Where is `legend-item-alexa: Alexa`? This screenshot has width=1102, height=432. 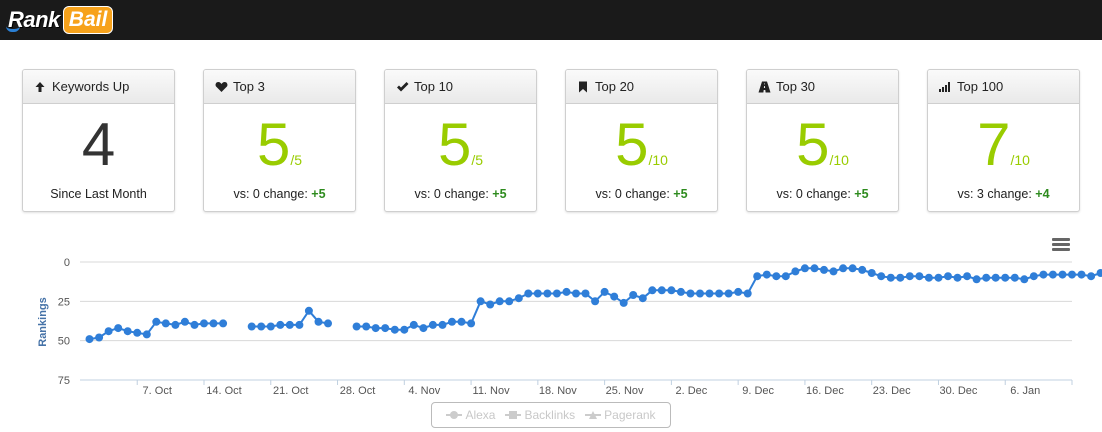
legend-item-alexa: Alexa is located at coordinates (470, 415).